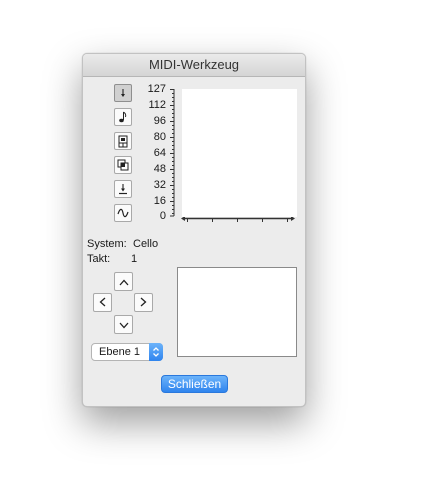 The width and height of the screenshot is (428, 479). I want to click on chevron-left-icon, so click(102, 303).